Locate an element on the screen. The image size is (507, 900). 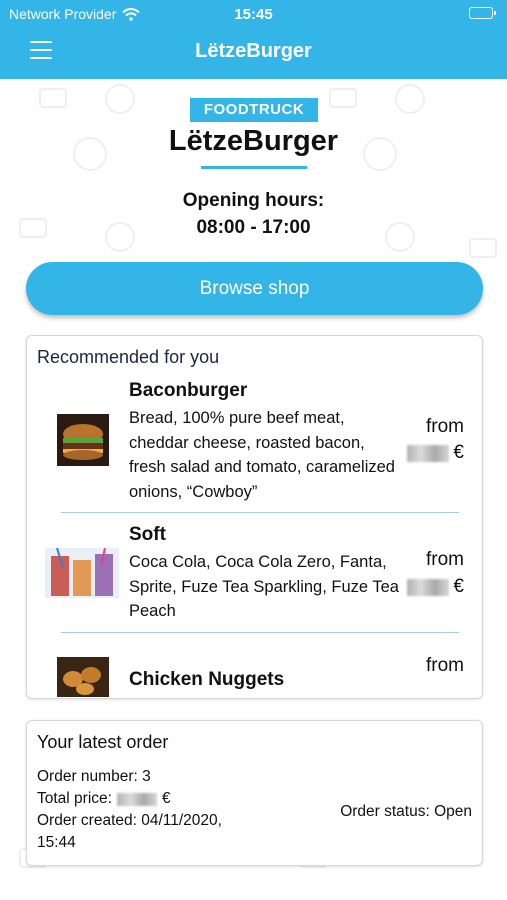
product-name: Baconburger is located at coordinates (188, 390).